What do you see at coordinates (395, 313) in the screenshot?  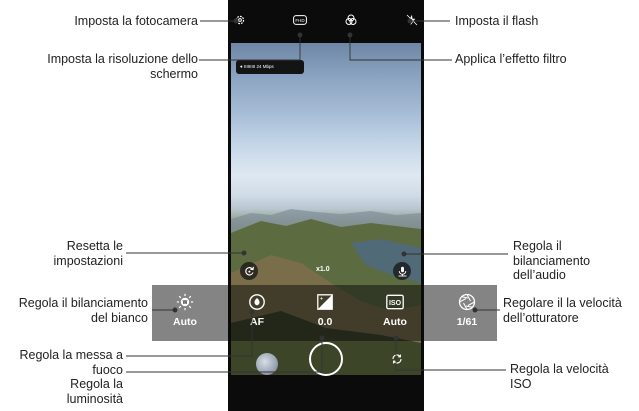 I see `iso-control: ISO Auto` at bounding box center [395, 313].